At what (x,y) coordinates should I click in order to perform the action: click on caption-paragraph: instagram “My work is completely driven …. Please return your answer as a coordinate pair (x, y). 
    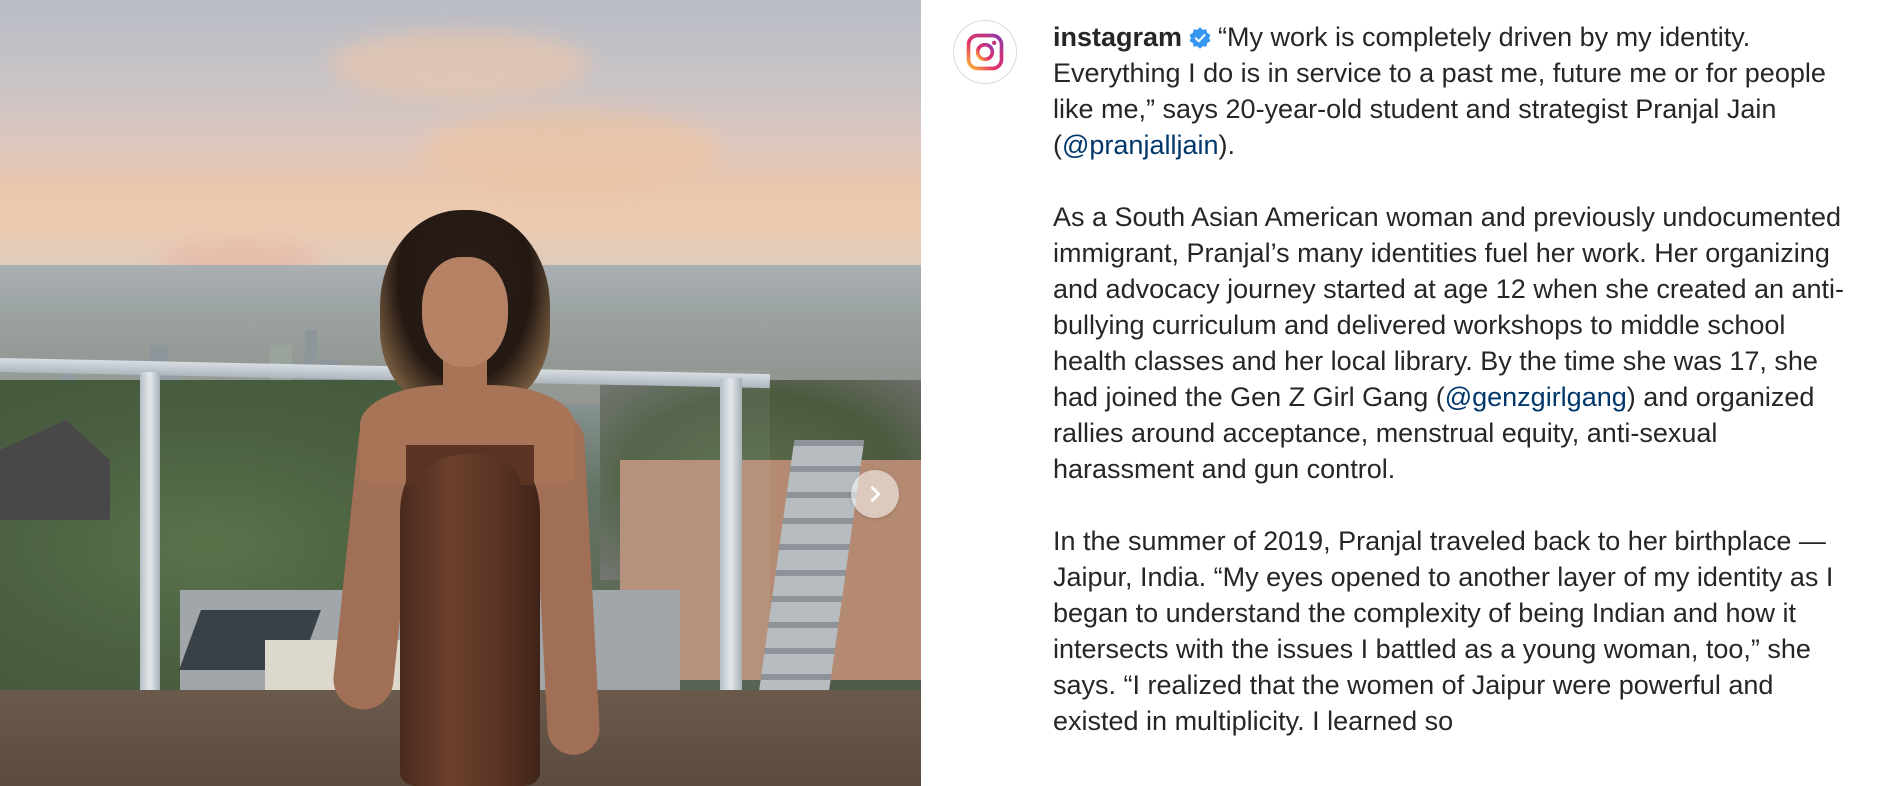
    Looking at the image, I should click on (1459, 91).